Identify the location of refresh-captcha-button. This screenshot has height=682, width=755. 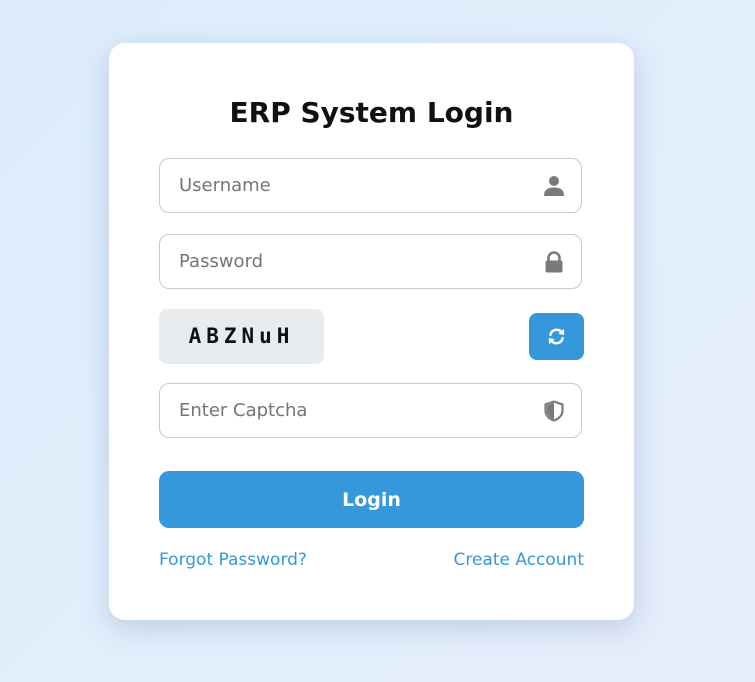
(556, 336).